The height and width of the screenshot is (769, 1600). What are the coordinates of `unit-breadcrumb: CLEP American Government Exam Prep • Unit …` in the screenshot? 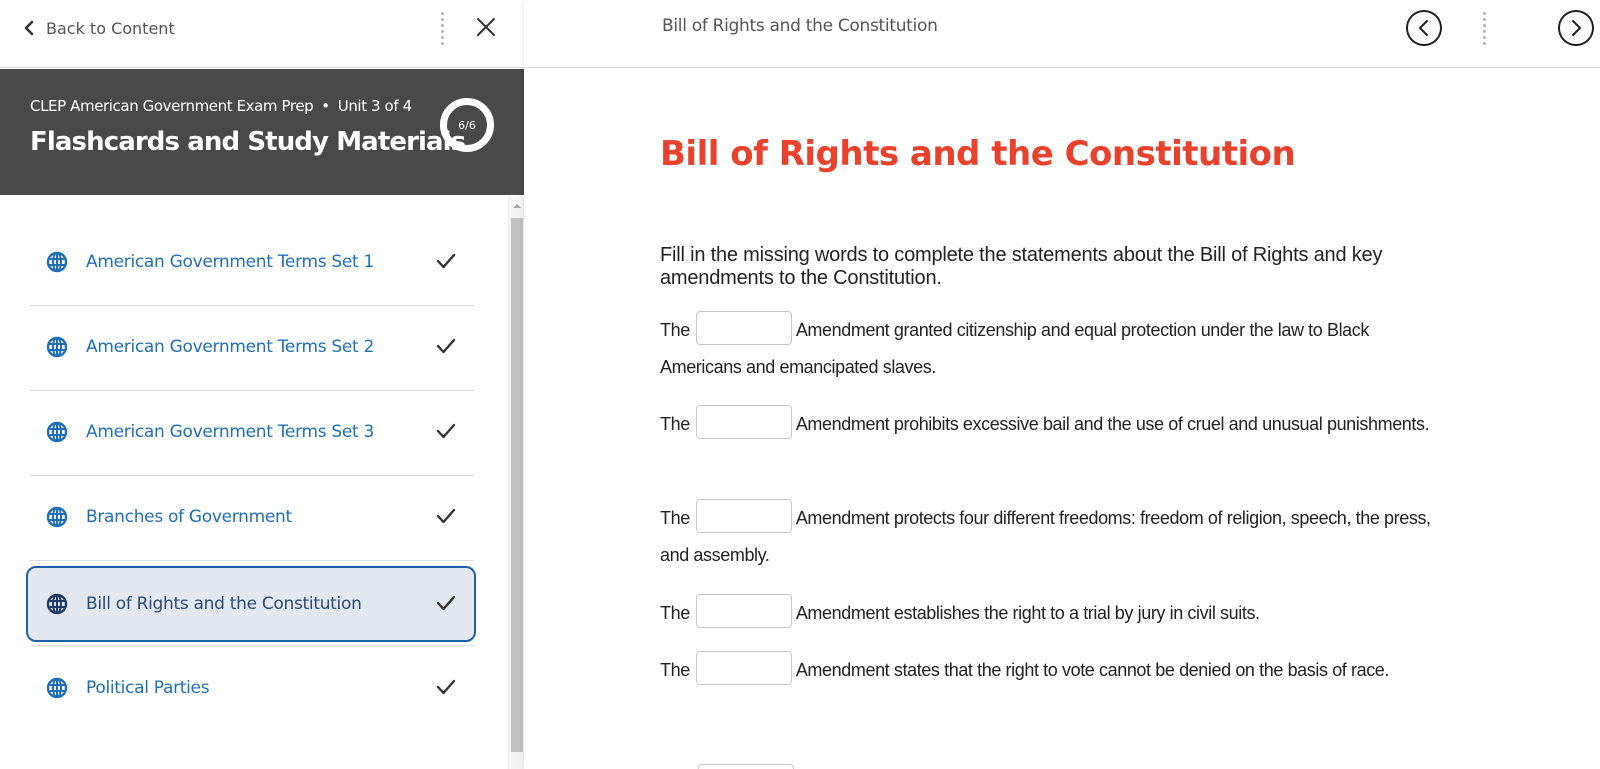 It's located at (221, 106).